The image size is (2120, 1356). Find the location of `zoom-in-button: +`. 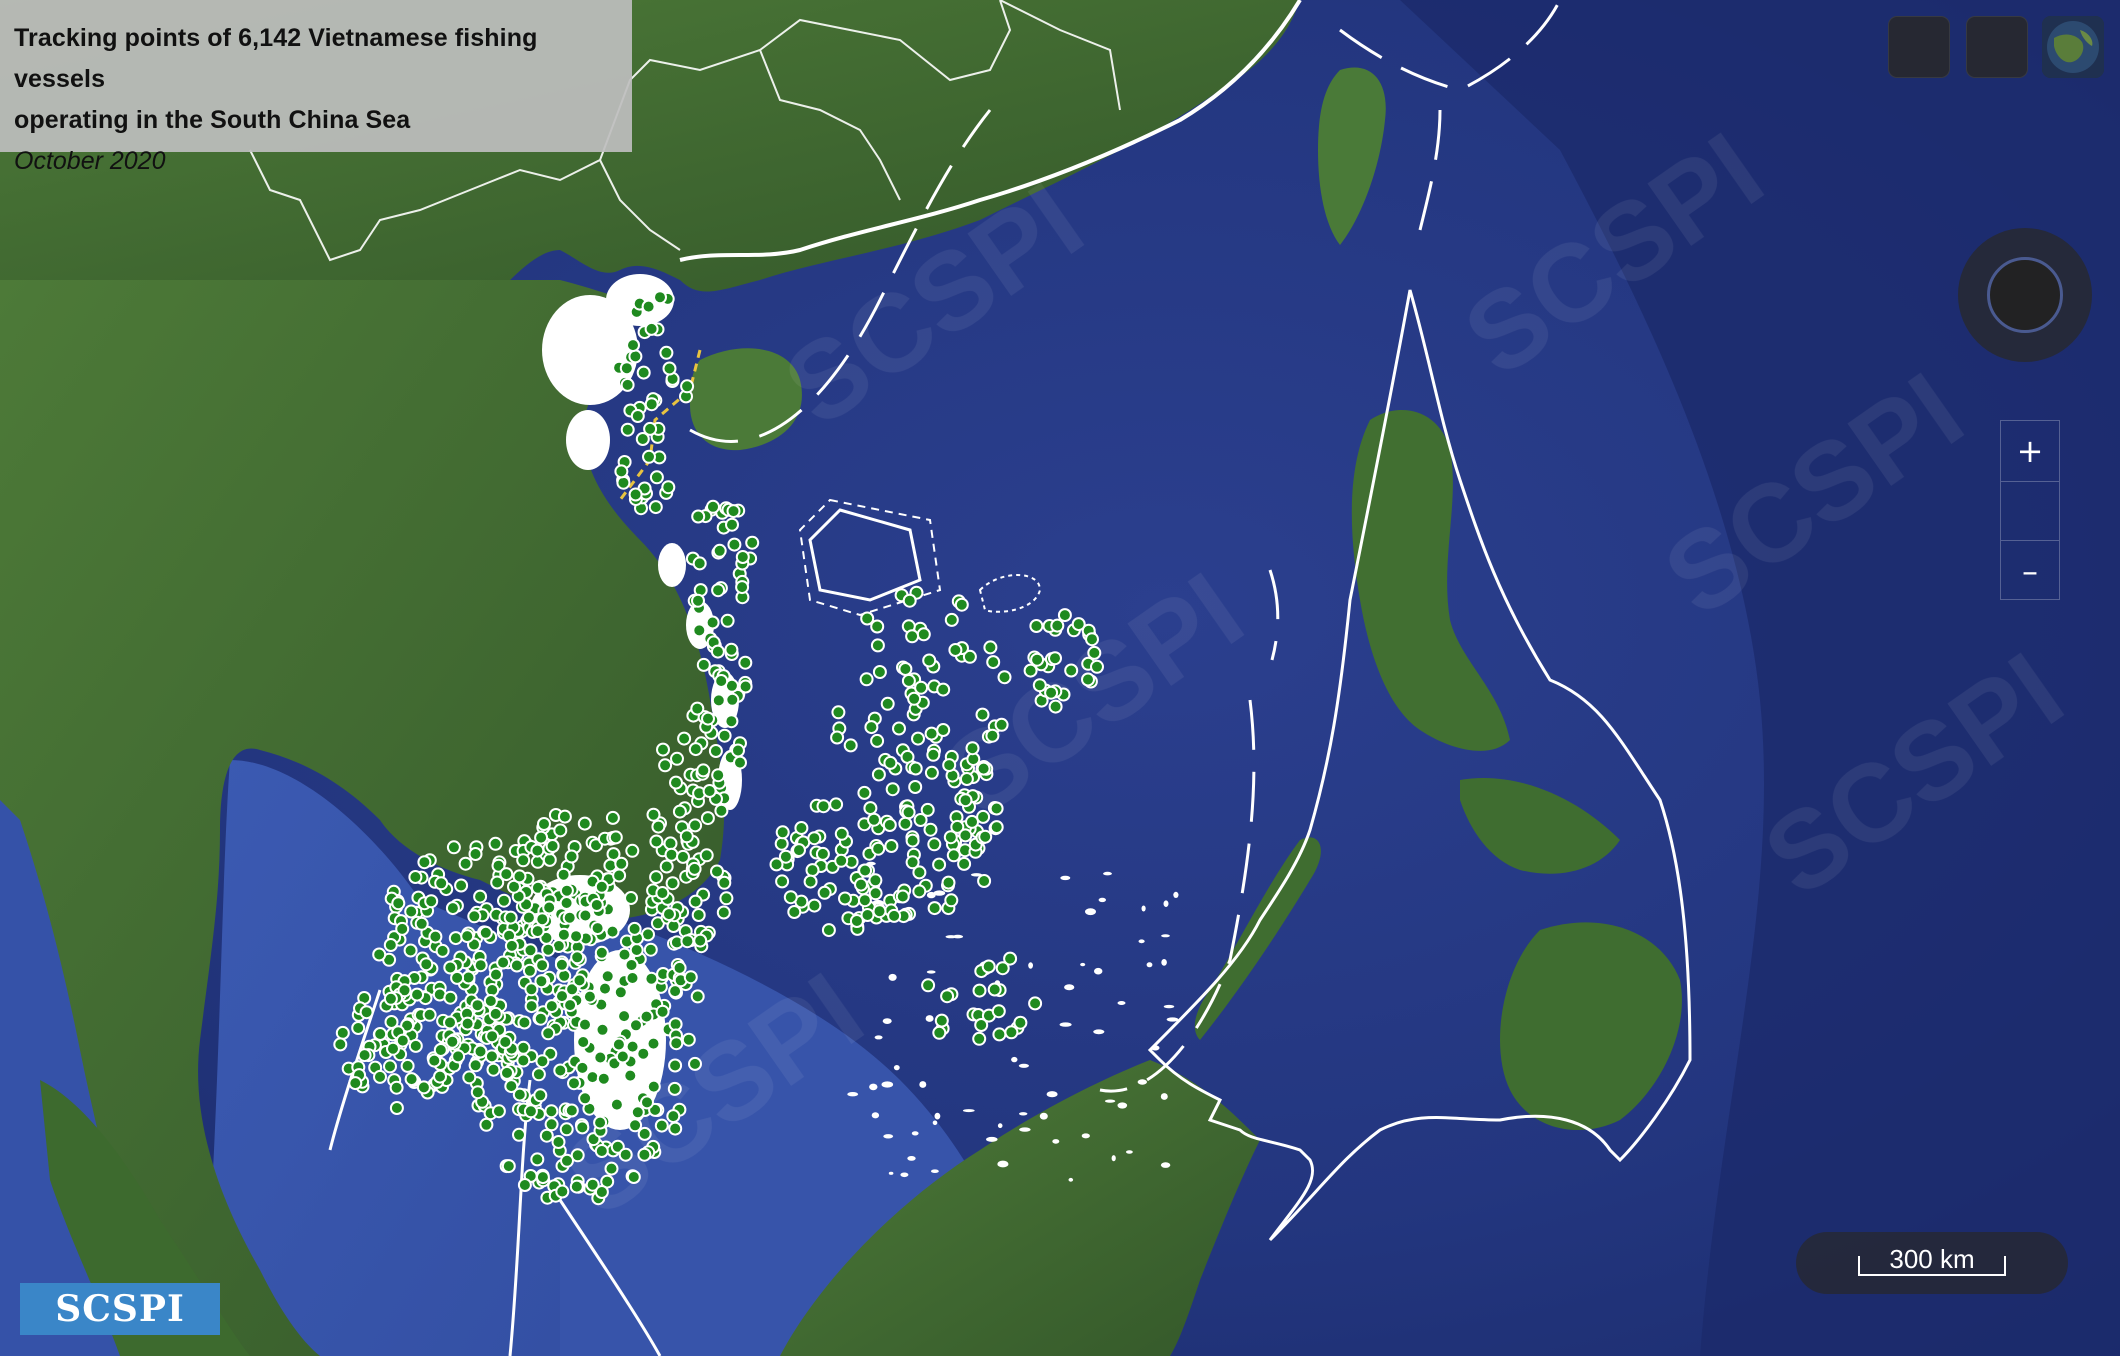

zoom-in-button: + is located at coordinates (2030, 451).